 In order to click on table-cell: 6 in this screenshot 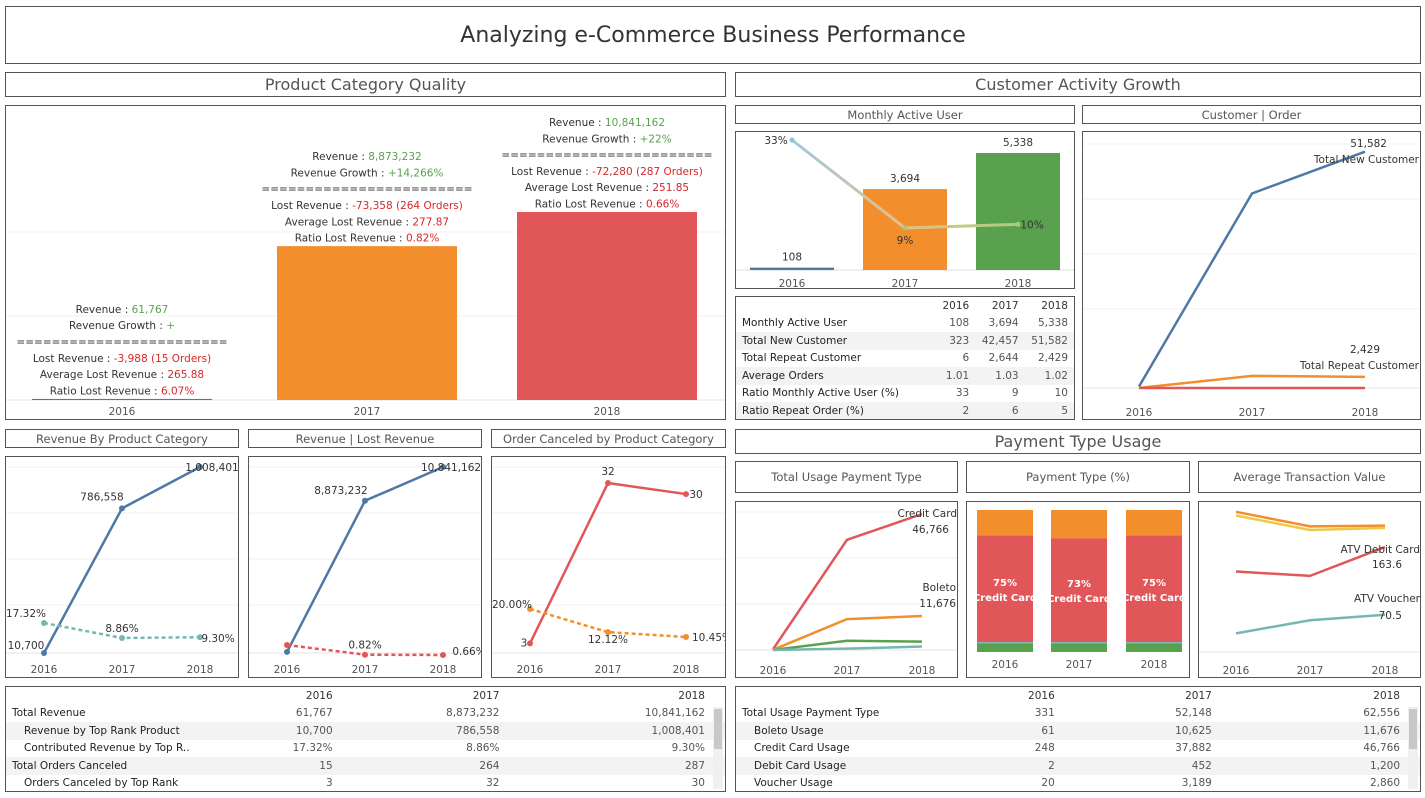, I will do `click(1000, 410)`.